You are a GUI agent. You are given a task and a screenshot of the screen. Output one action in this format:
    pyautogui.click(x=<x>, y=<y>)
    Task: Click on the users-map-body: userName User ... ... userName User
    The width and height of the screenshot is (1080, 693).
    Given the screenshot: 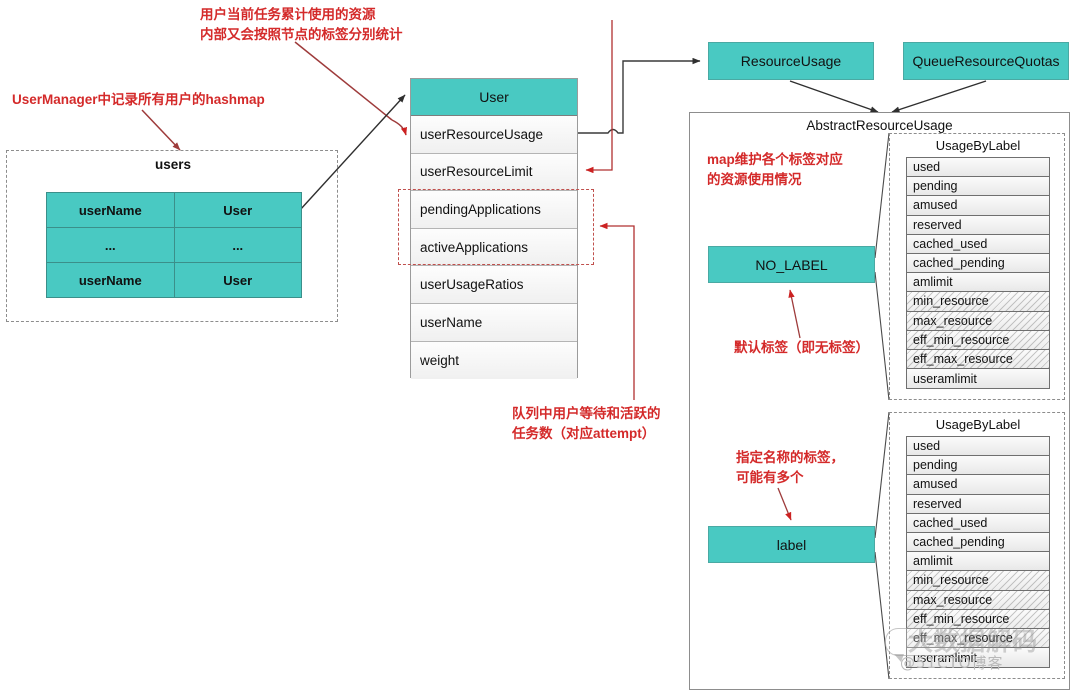 What is the action you would take?
    pyautogui.click(x=174, y=245)
    